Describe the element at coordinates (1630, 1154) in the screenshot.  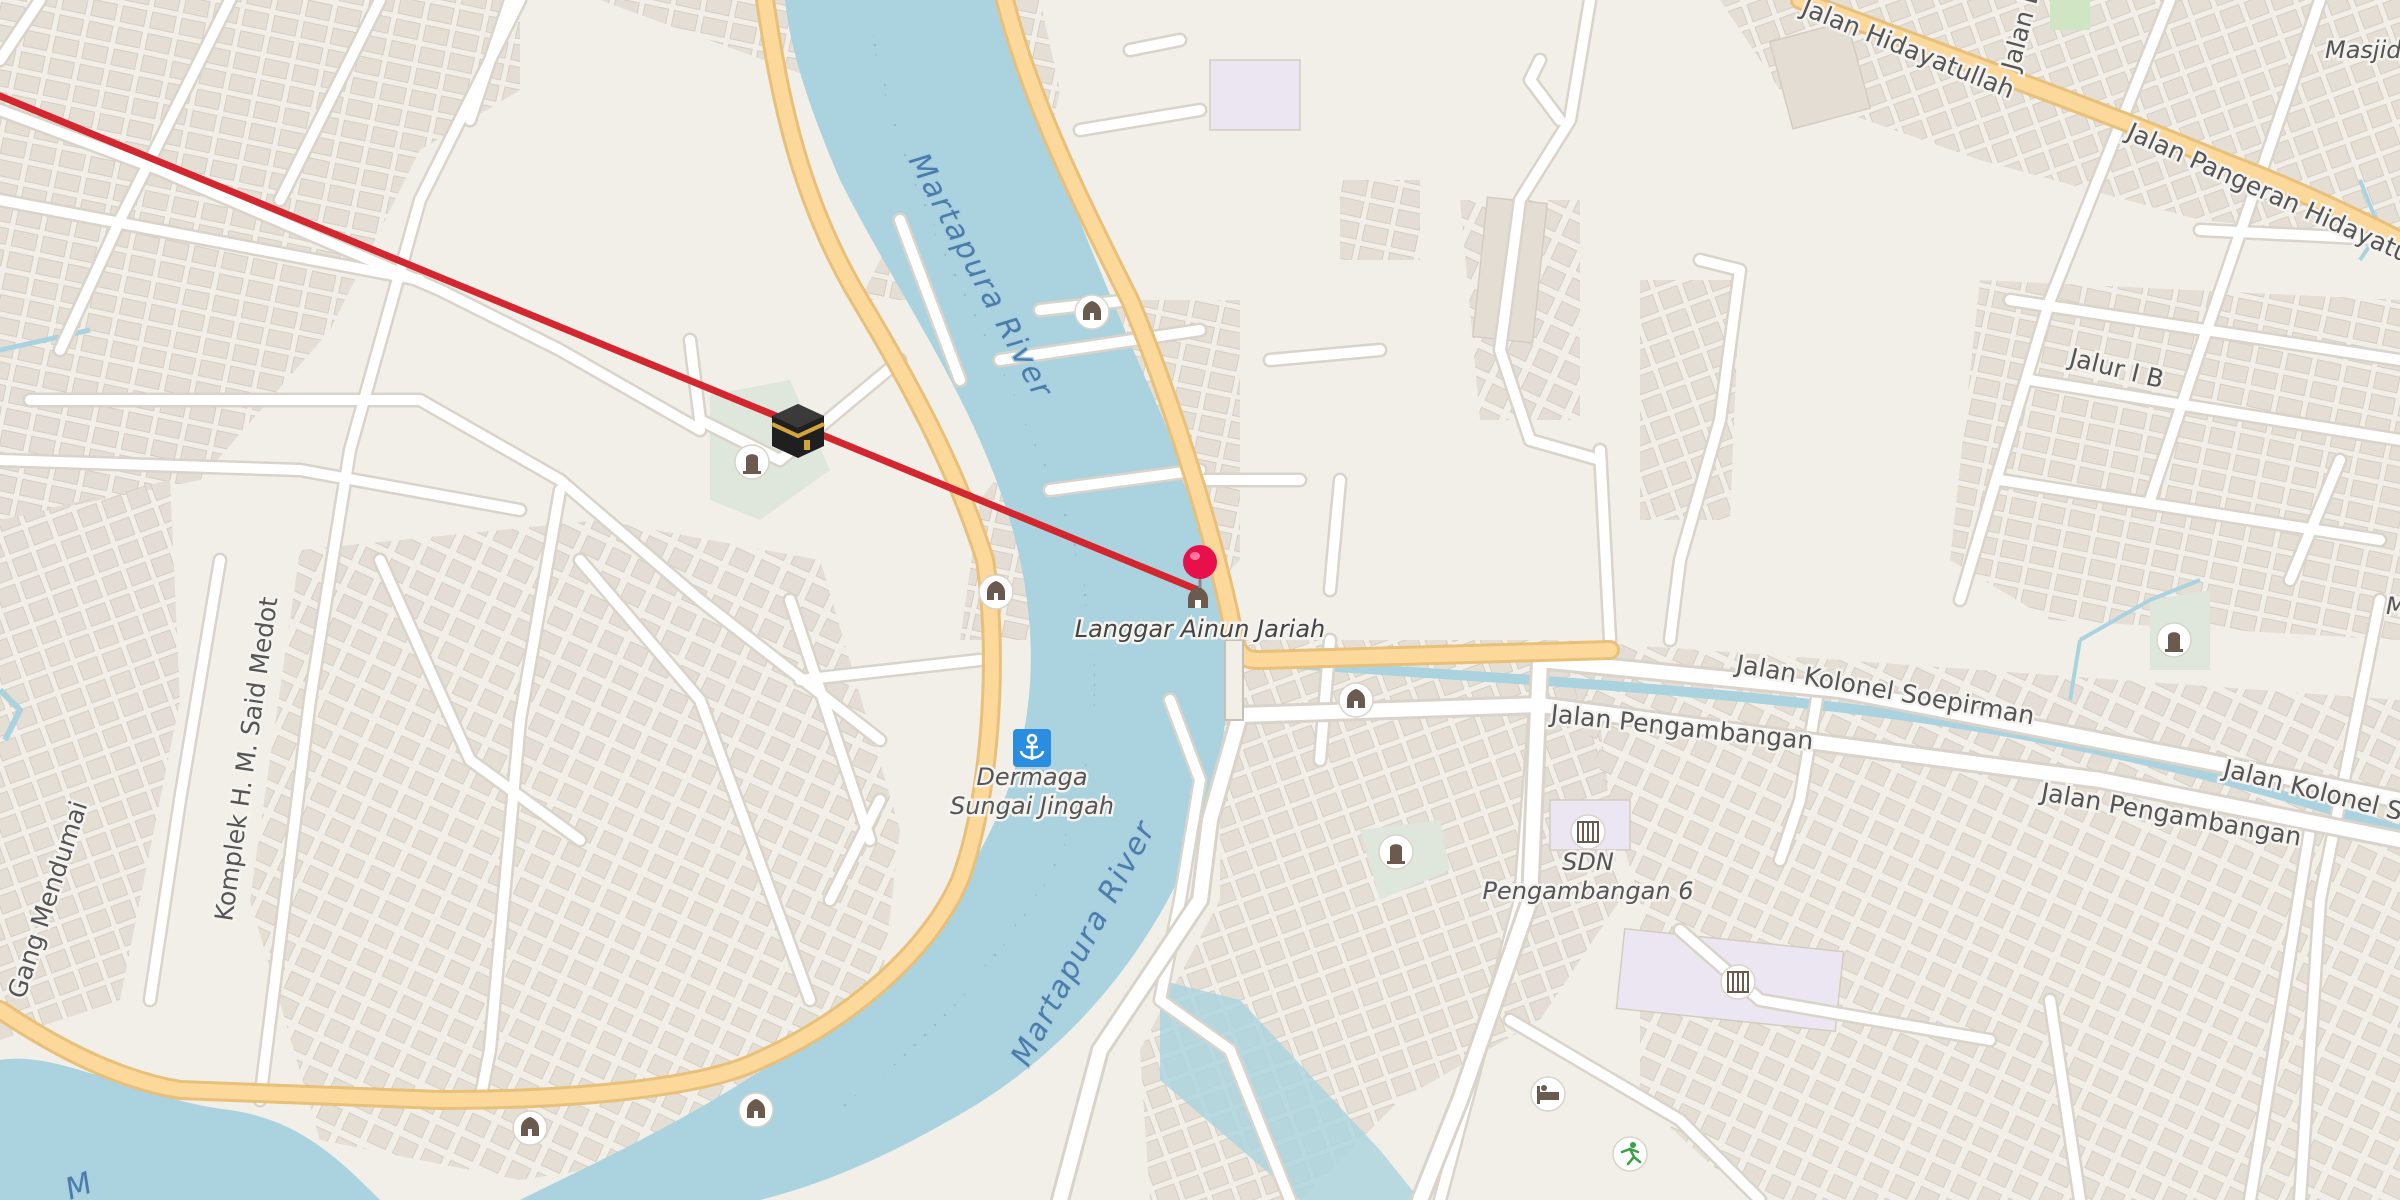
I see `running-icon` at that location.